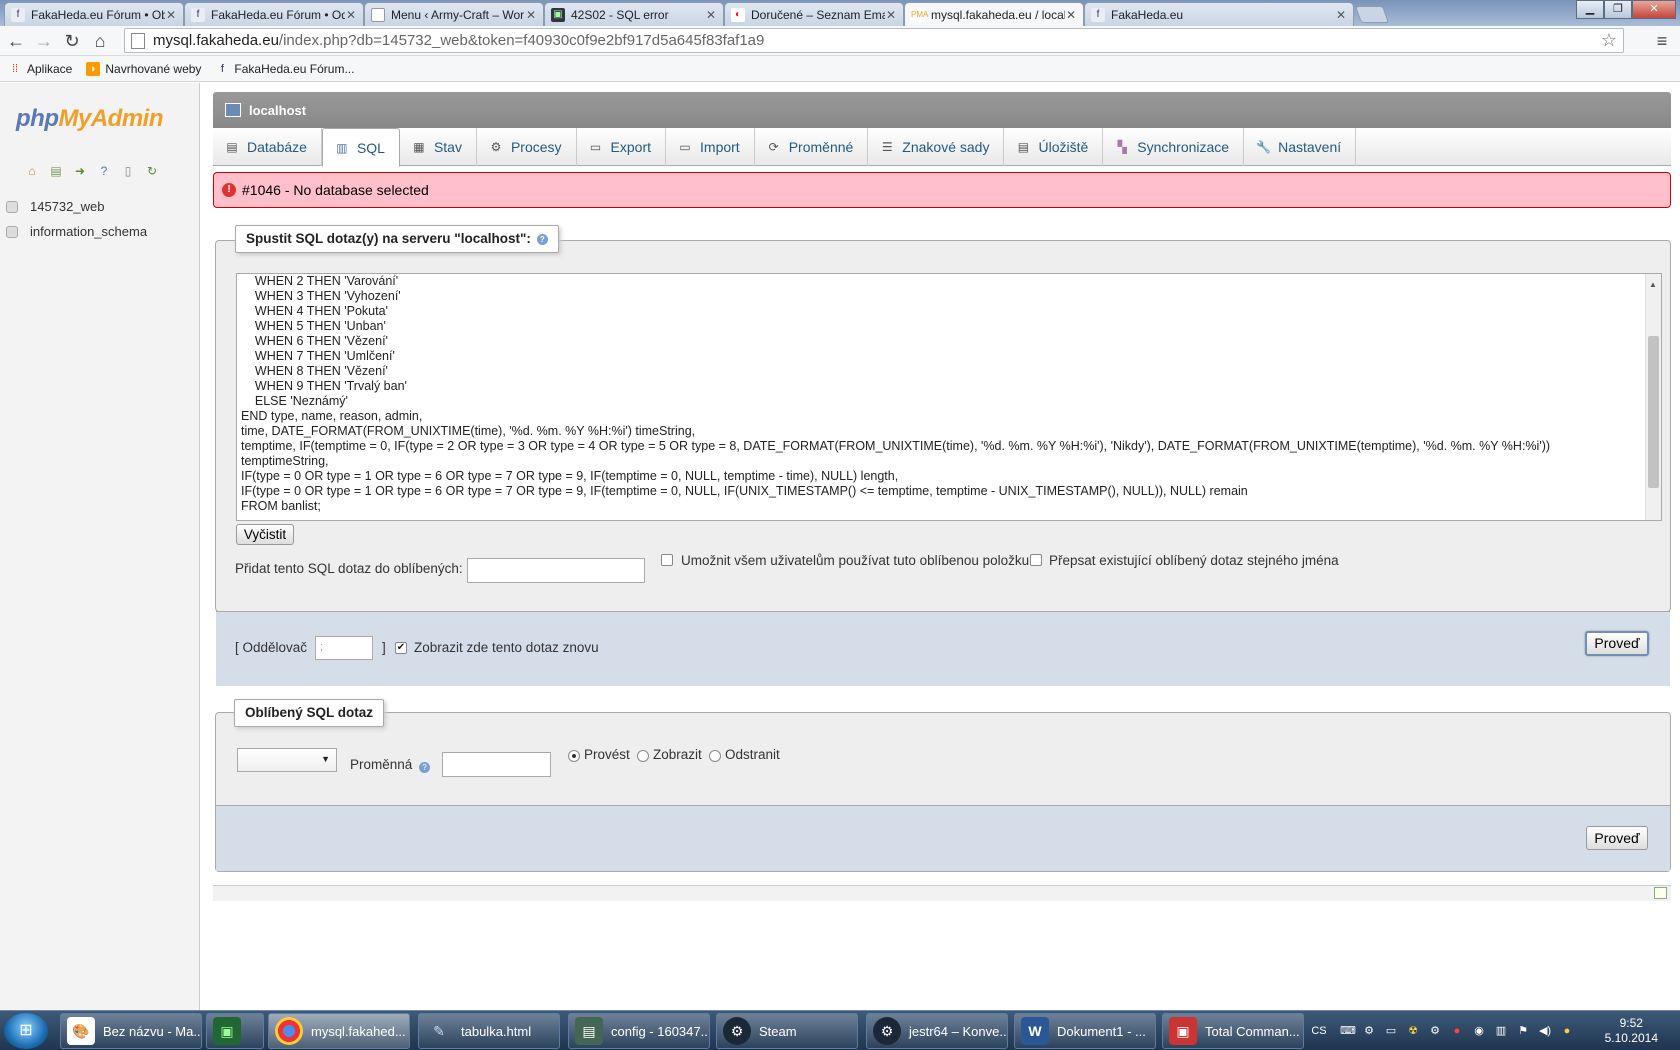  What do you see at coordinates (496, 764) in the screenshot?
I see `variable-input` at bounding box center [496, 764].